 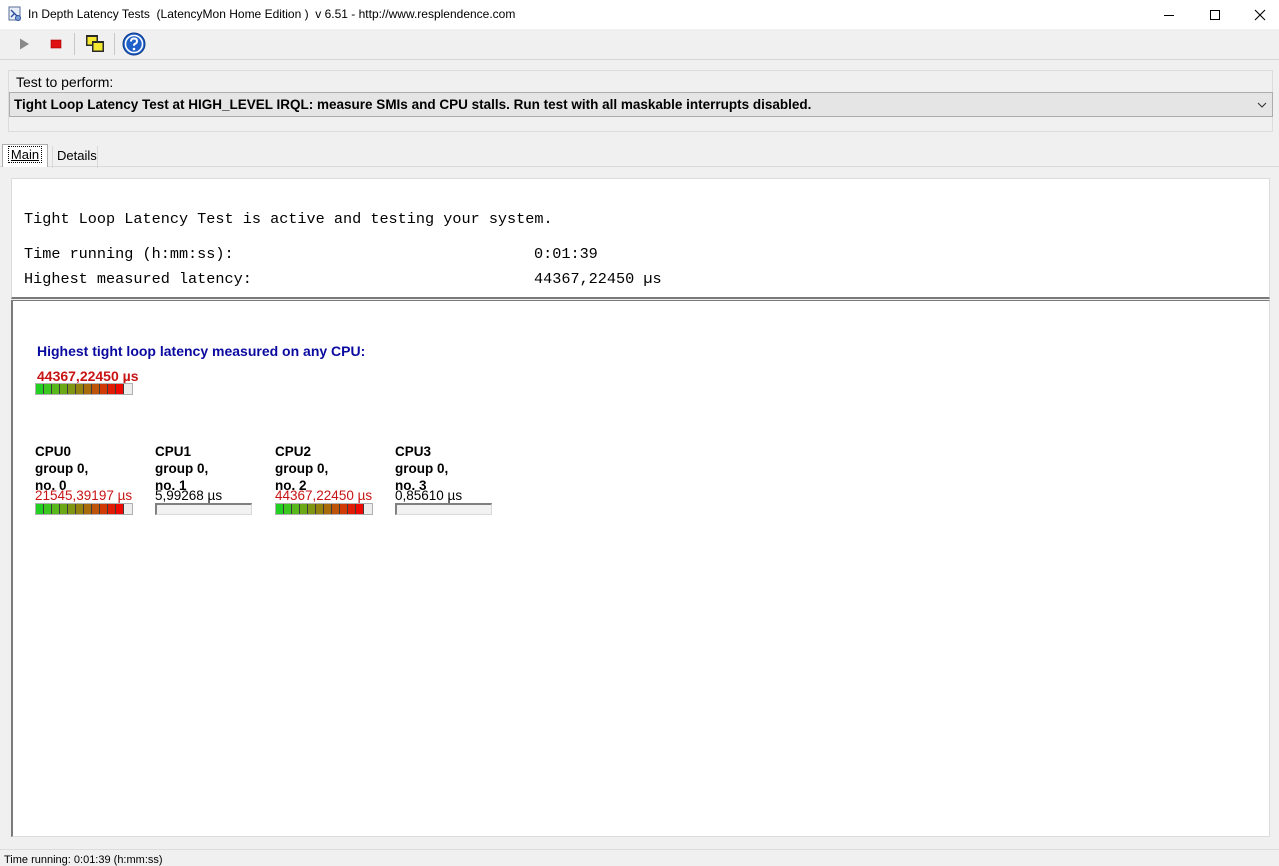 What do you see at coordinates (189, 495) in the screenshot?
I see `cpu-latency-value: 5,99268 µs` at bounding box center [189, 495].